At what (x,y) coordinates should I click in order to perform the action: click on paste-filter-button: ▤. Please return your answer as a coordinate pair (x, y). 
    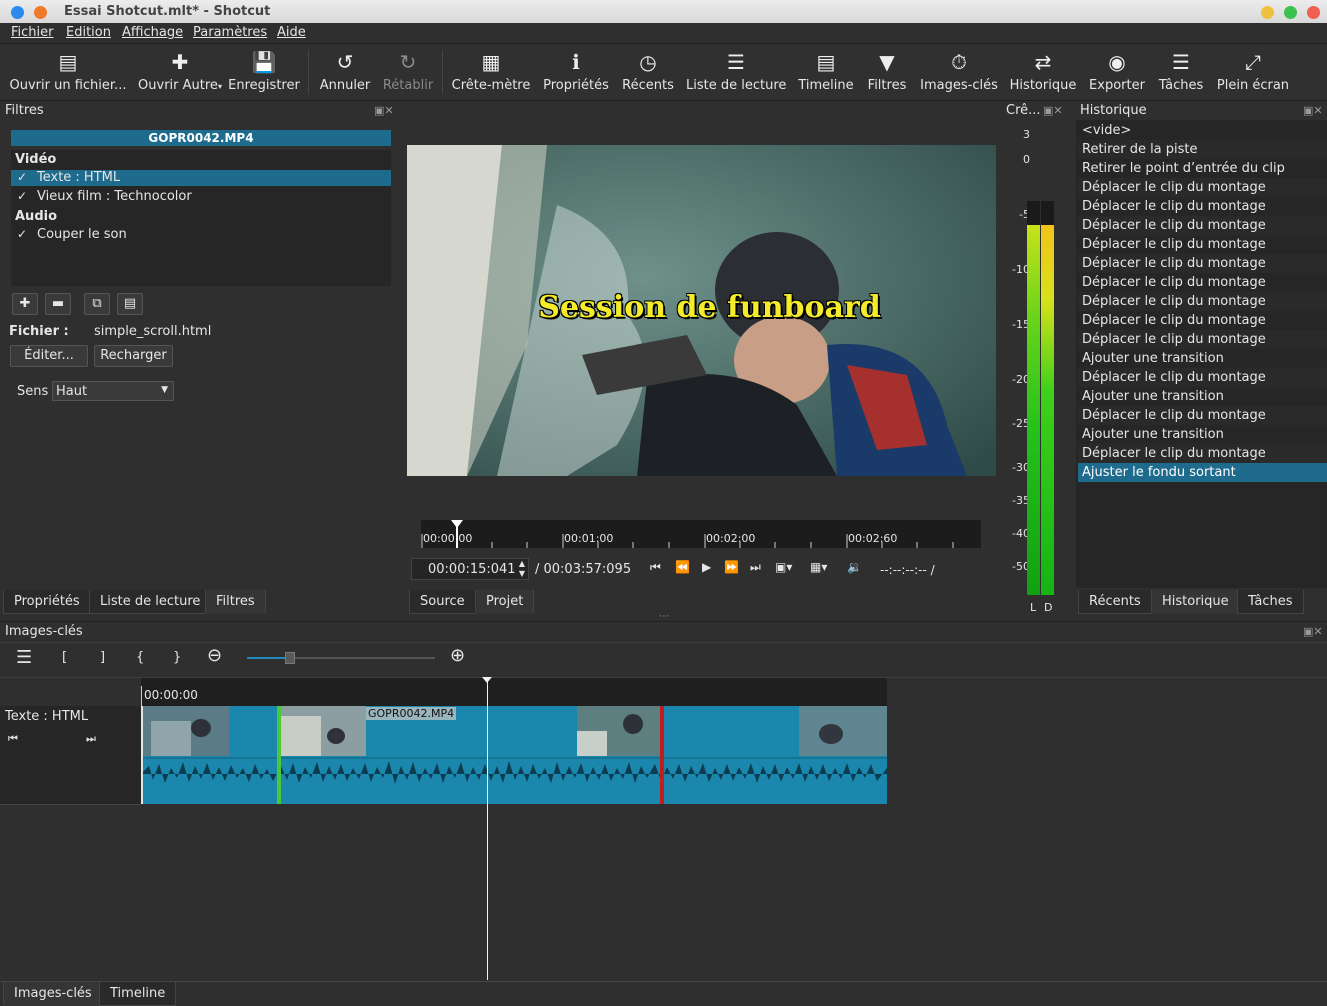
    Looking at the image, I should click on (130, 304).